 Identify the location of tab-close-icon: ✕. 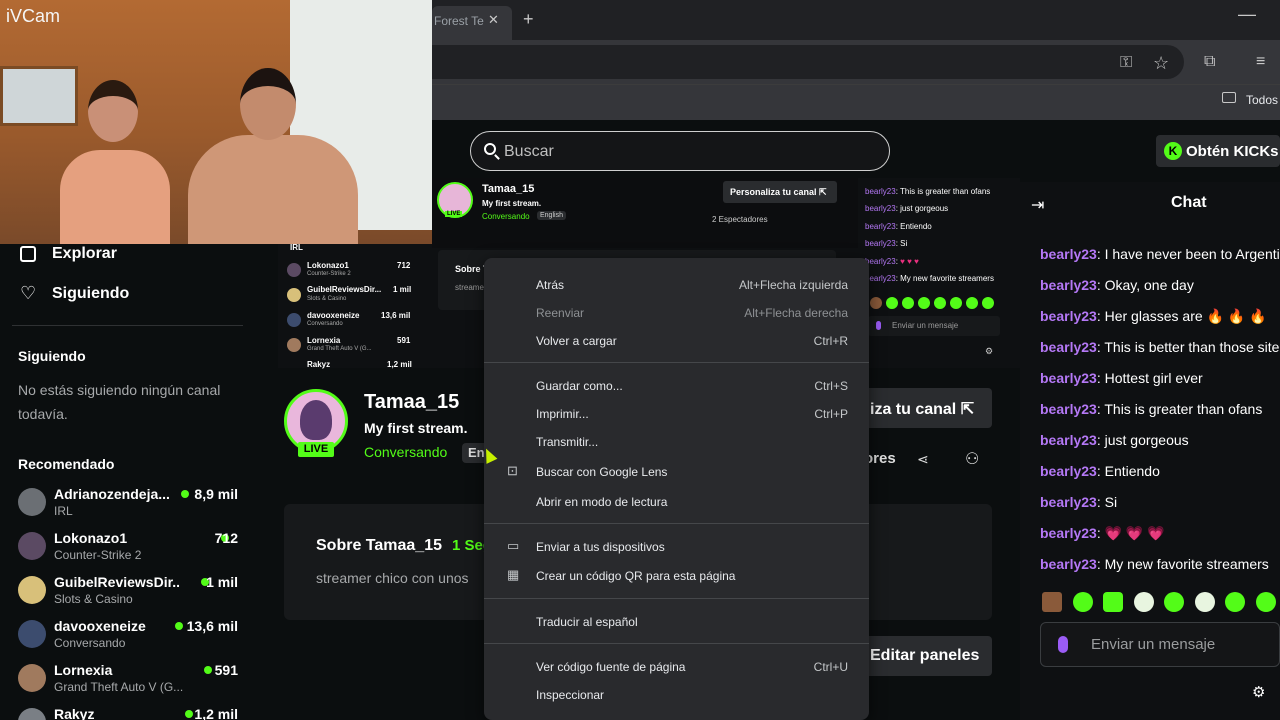
(493, 20).